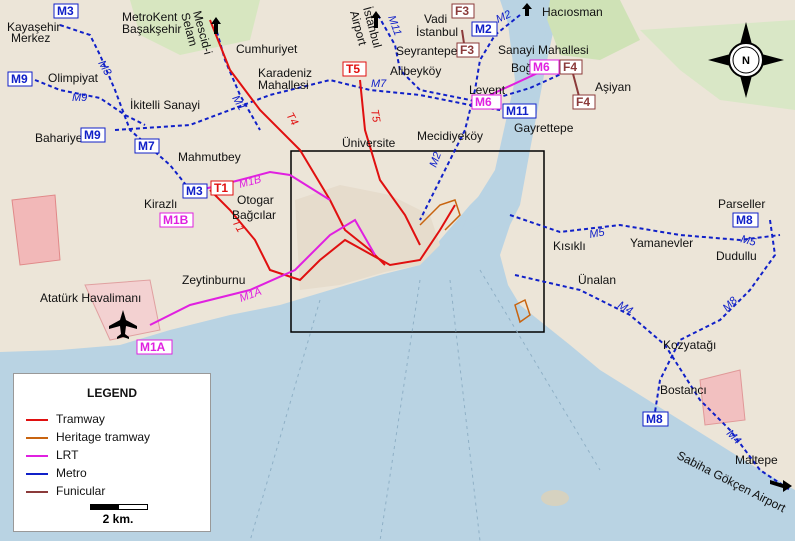 This screenshot has height=541, width=795. I want to click on legend-label: Metro, so click(71, 473).